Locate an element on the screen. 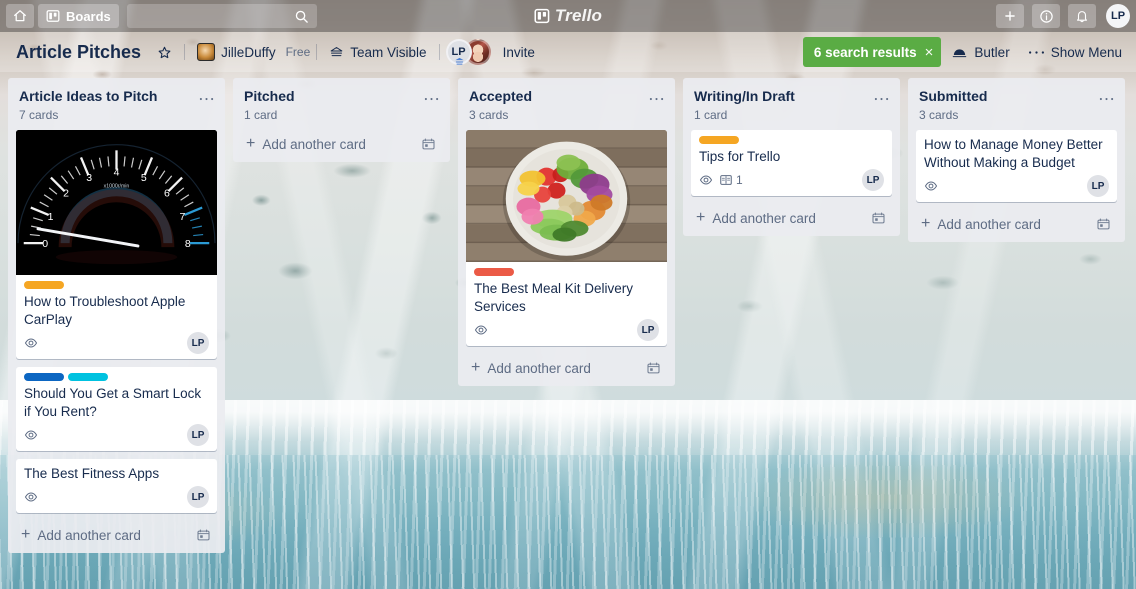  global-search-box is located at coordinates (217, 16).